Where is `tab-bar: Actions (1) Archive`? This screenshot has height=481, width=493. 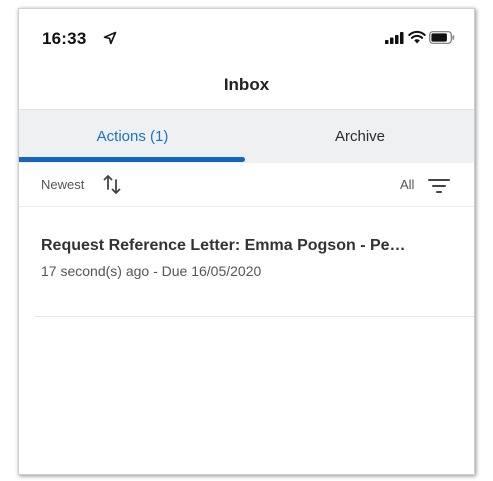 tab-bar: Actions (1) Archive is located at coordinates (246, 136).